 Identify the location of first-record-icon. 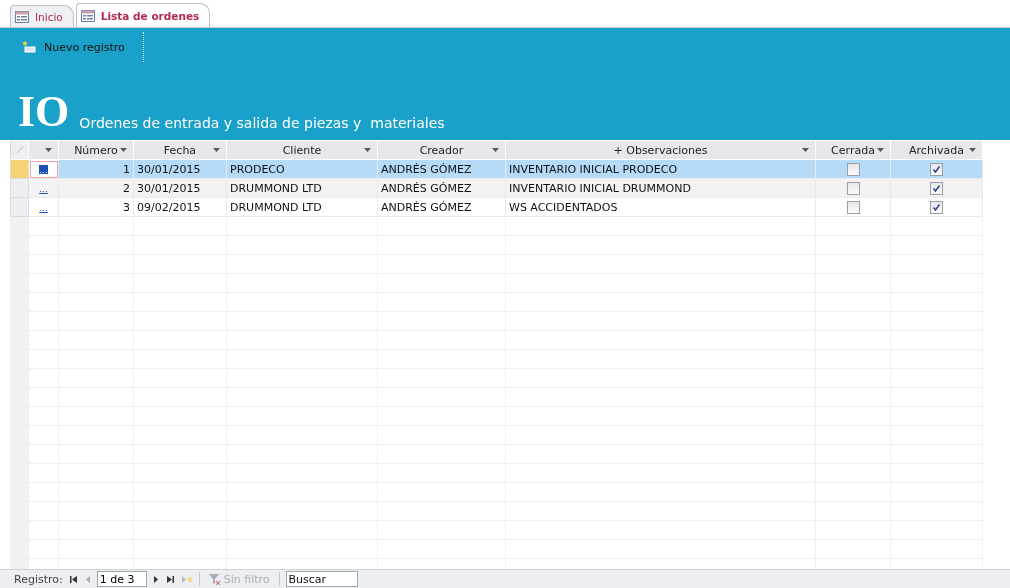
(73, 579).